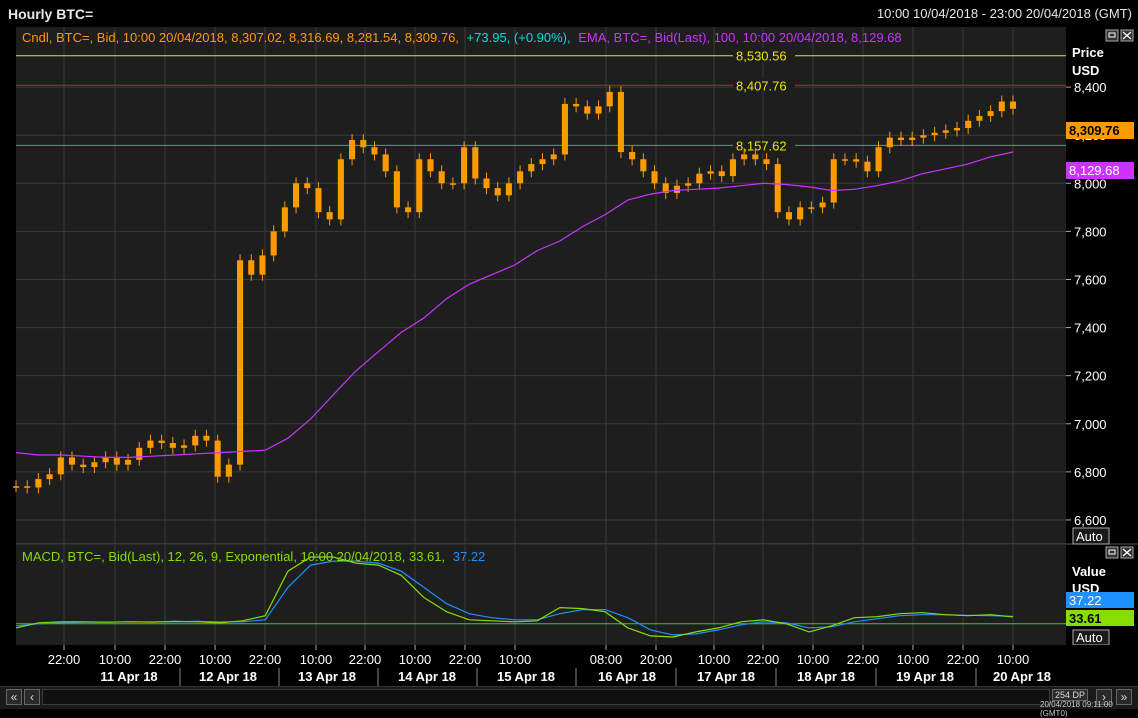 The height and width of the screenshot is (718, 1138). I want to click on x-hour-label-1: 10:00, so click(115, 659).